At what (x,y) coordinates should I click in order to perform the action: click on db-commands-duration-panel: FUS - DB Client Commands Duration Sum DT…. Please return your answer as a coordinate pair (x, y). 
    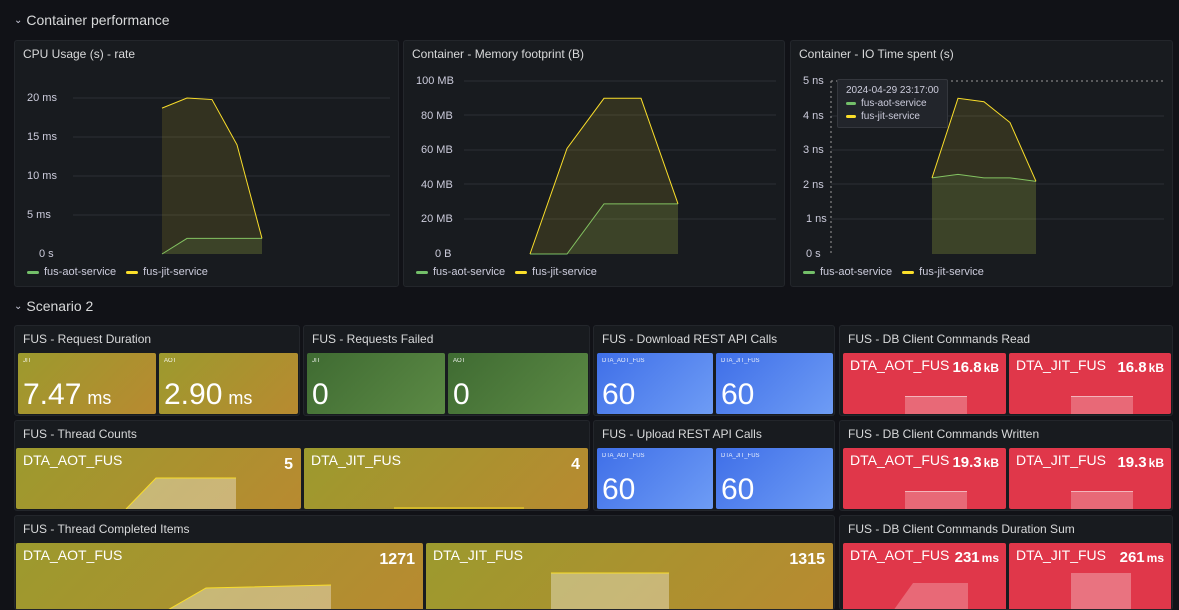
    Looking at the image, I should click on (1006, 562).